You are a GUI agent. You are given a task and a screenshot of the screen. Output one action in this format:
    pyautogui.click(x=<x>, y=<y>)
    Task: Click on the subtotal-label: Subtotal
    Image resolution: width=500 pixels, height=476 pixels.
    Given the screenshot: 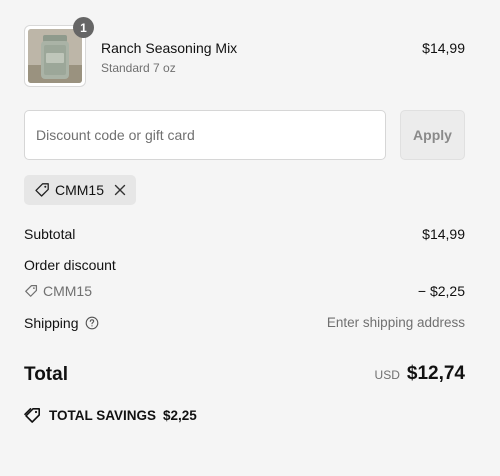 What is the action you would take?
    pyautogui.click(x=50, y=234)
    